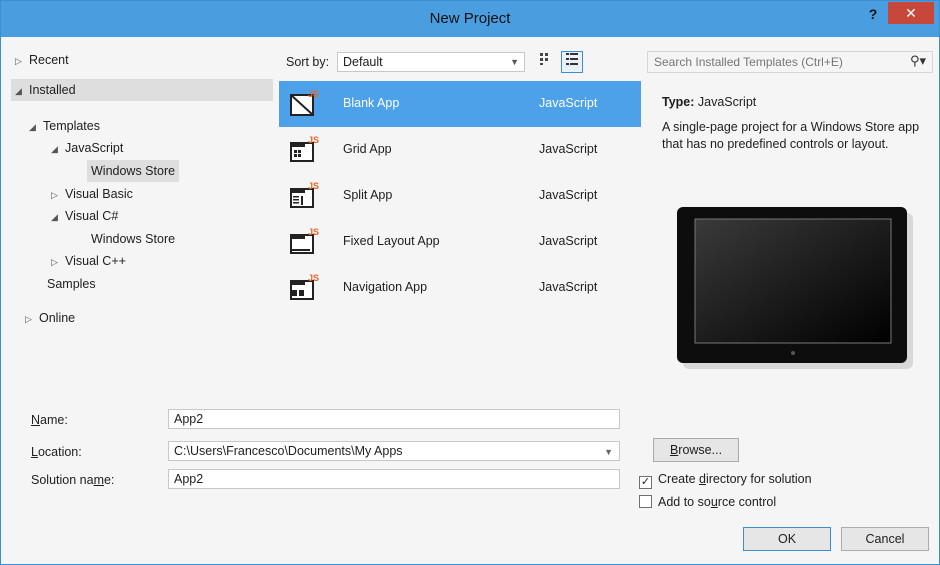 This screenshot has width=940, height=565. I want to click on tree-label: Visual C++, so click(95, 261).